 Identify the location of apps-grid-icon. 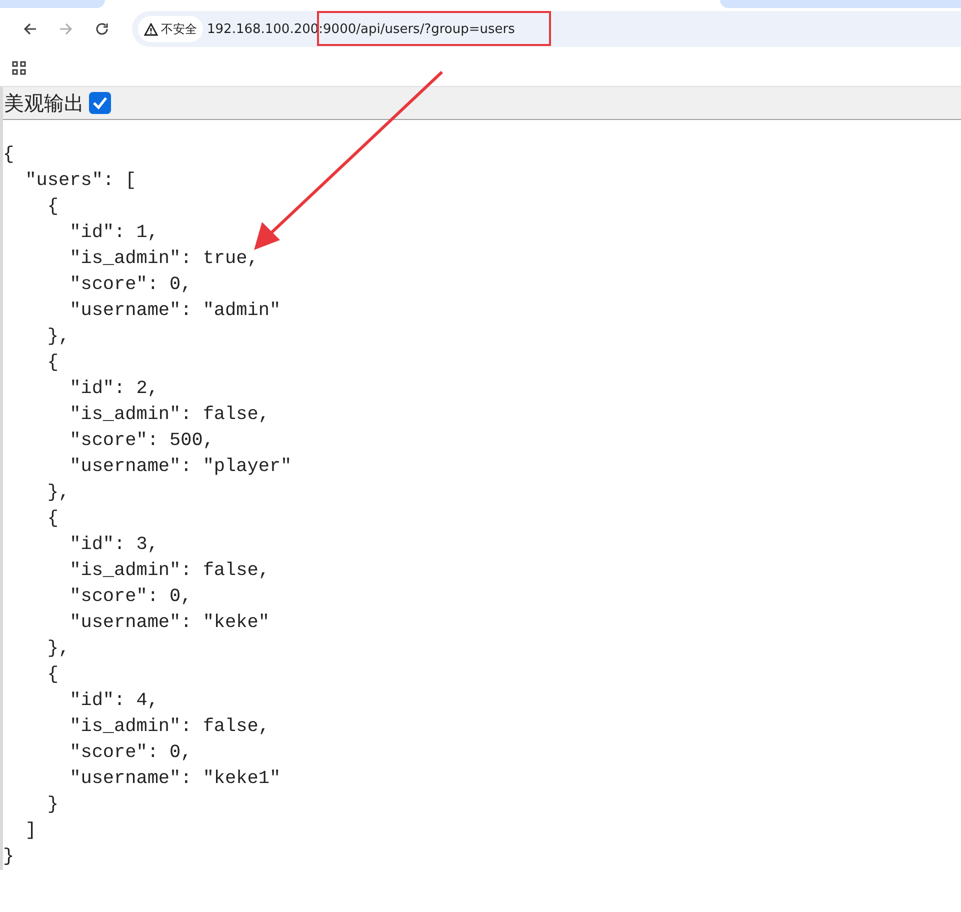
(19, 68).